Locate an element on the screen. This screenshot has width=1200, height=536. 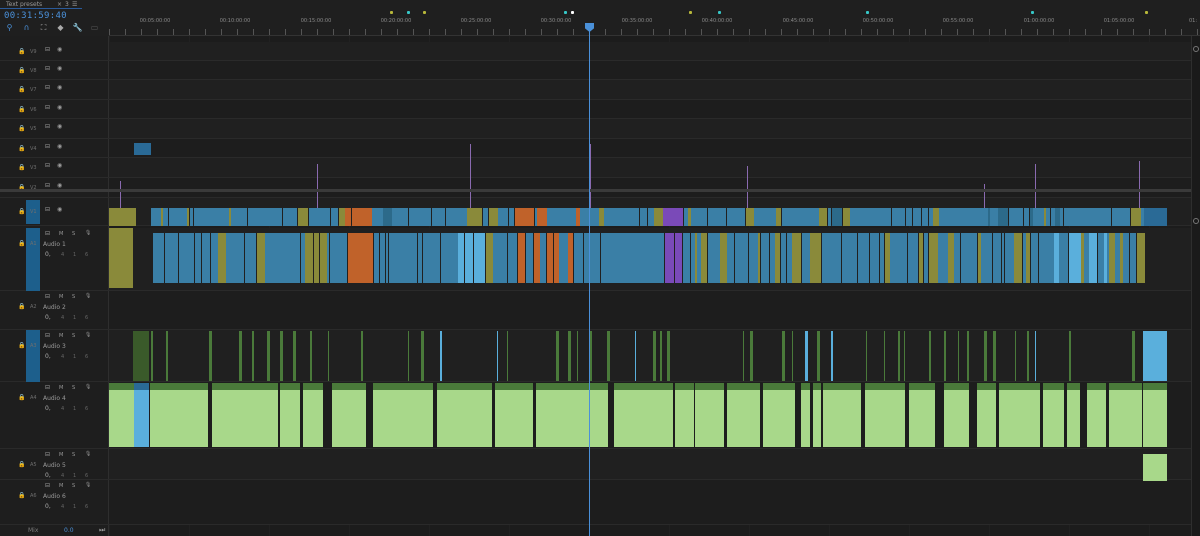
captions-icon: ▭ is located at coordinates (94, 28).